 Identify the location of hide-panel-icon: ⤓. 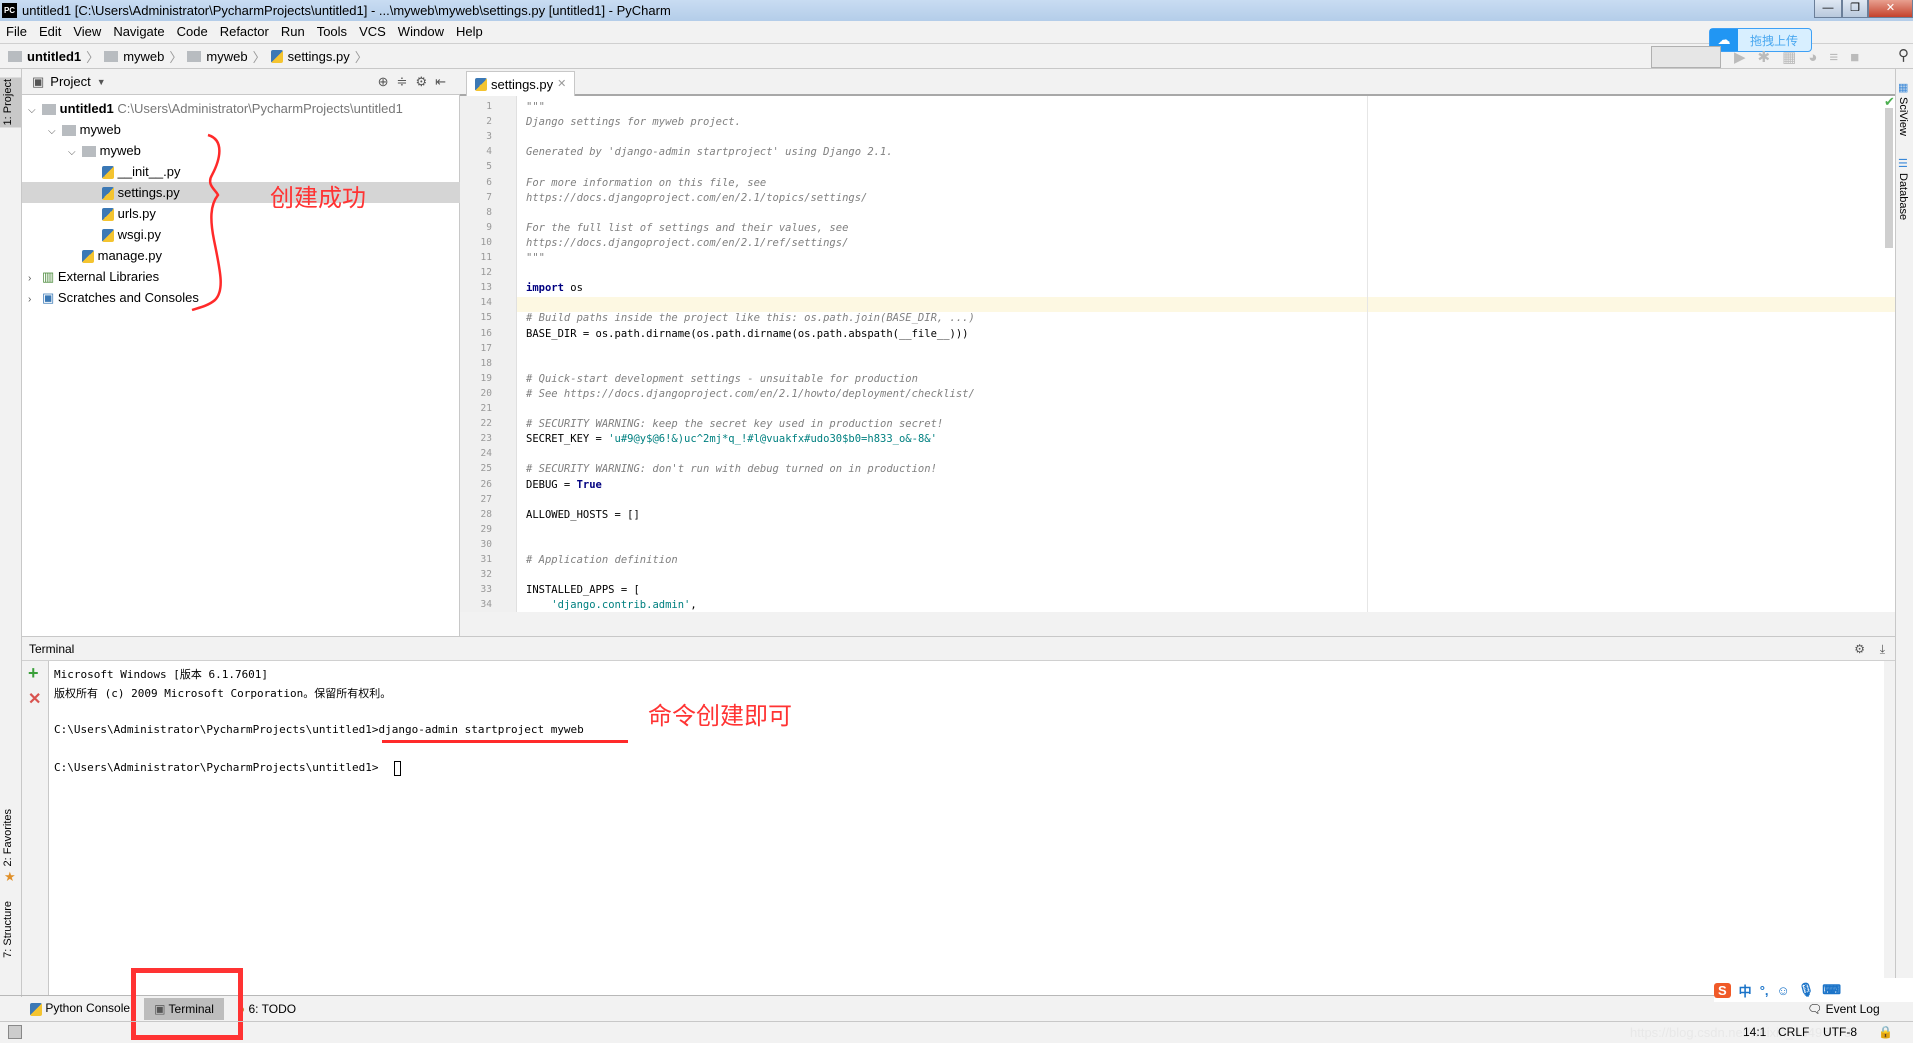
(1882, 649).